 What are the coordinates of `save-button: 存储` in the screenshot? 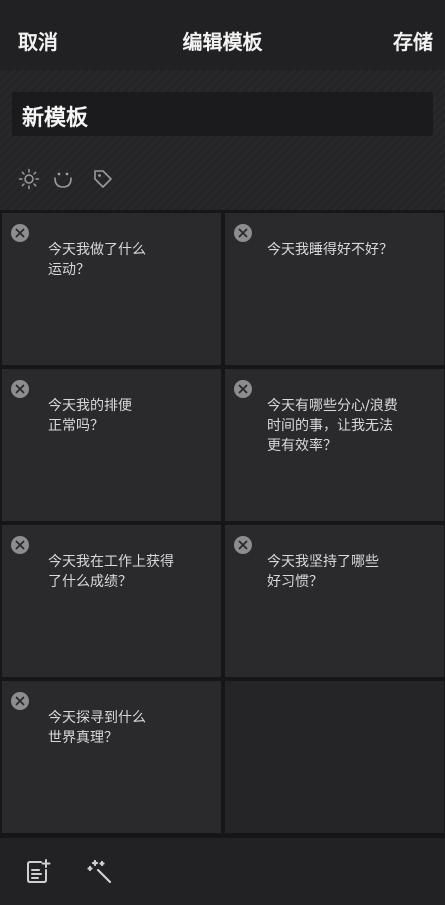 It's located at (413, 40).